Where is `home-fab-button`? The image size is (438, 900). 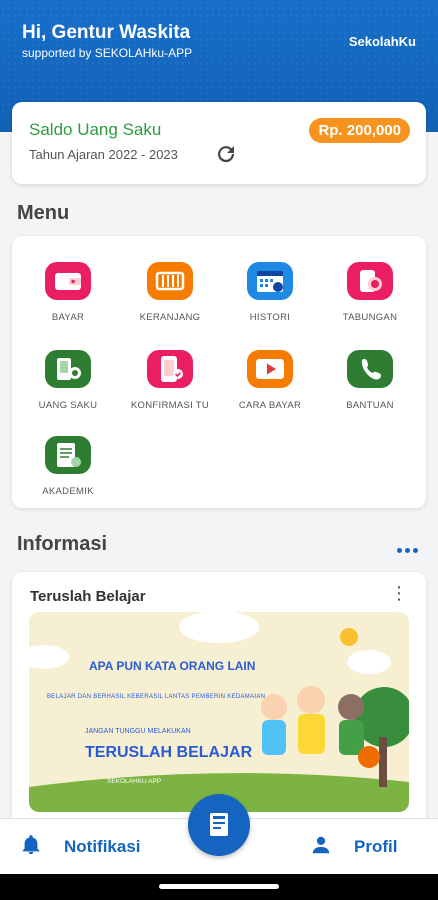 home-fab-button is located at coordinates (219, 825).